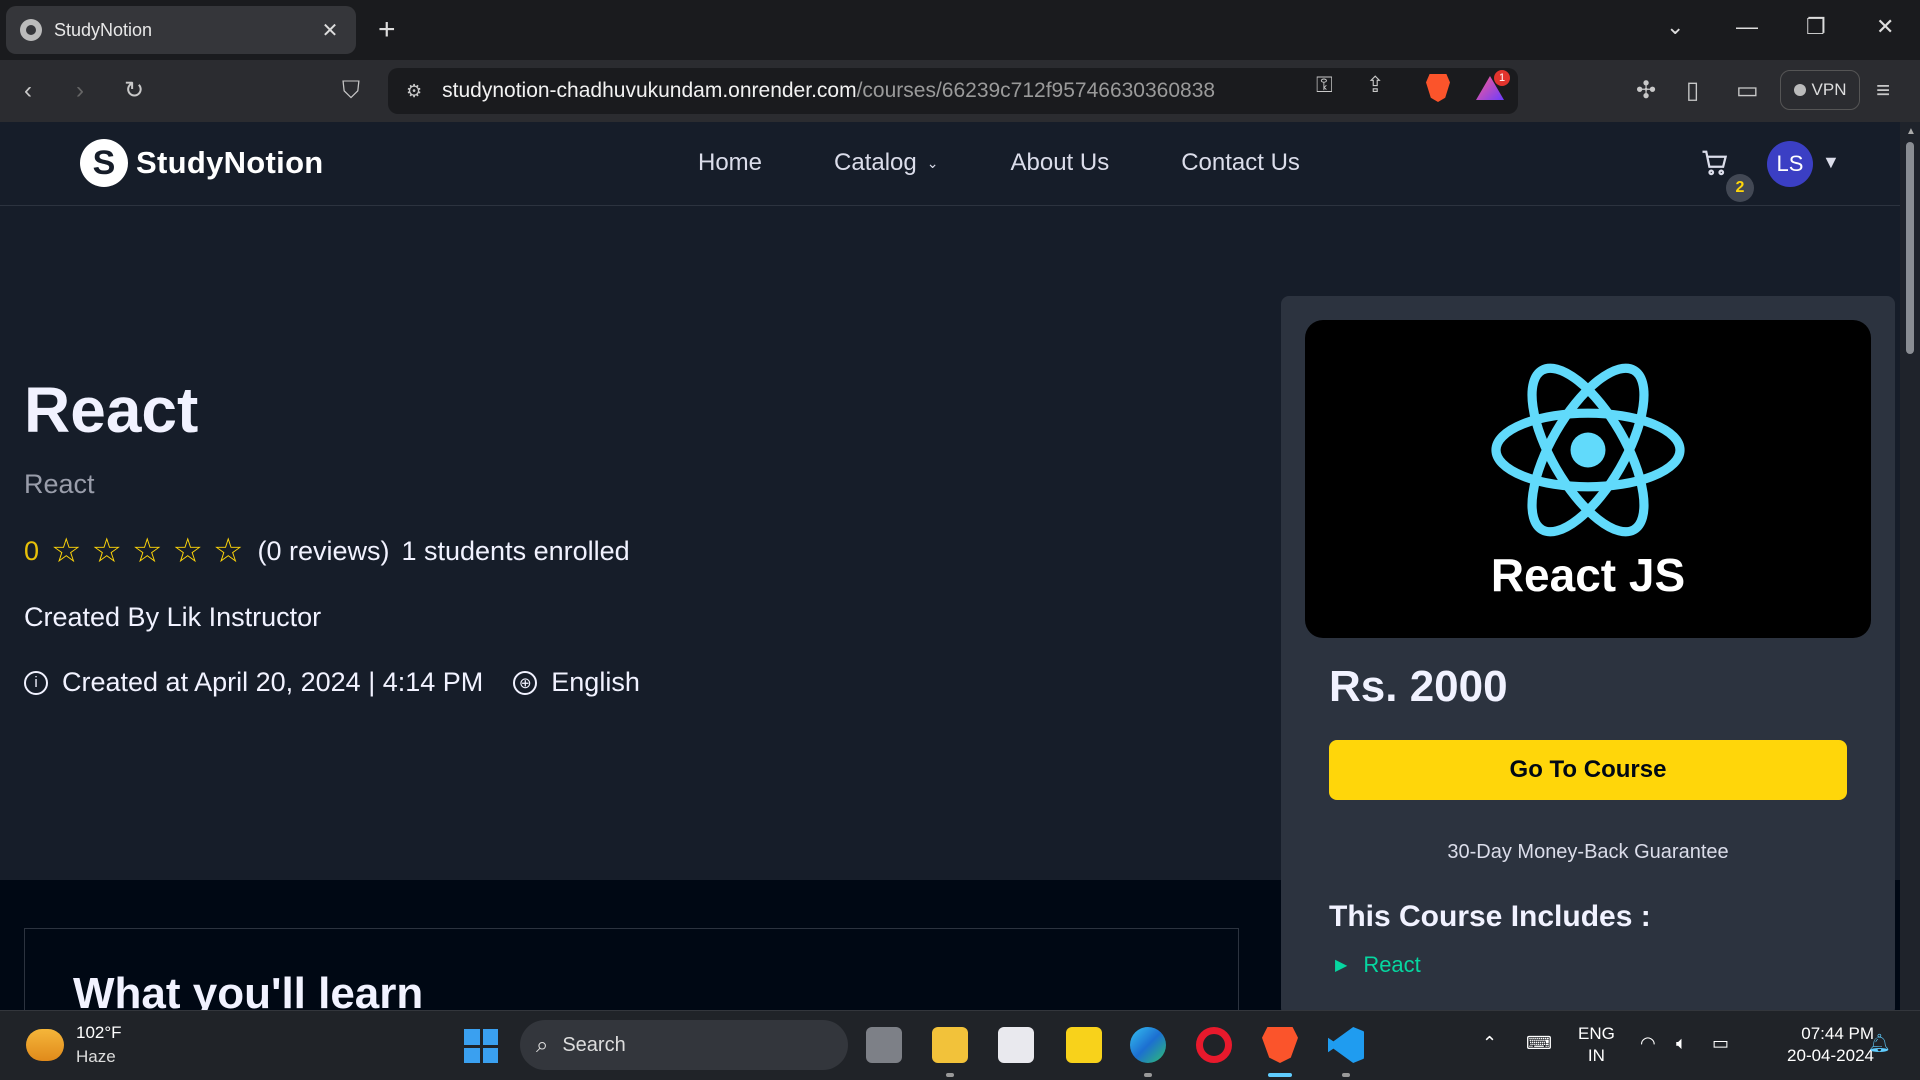 This screenshot has height=1080, width=1920. What do you see at coordinates (1720, 1043) in the screenshot?
I see `battery-icon: ▭` at bounding box center [1720, 1043].